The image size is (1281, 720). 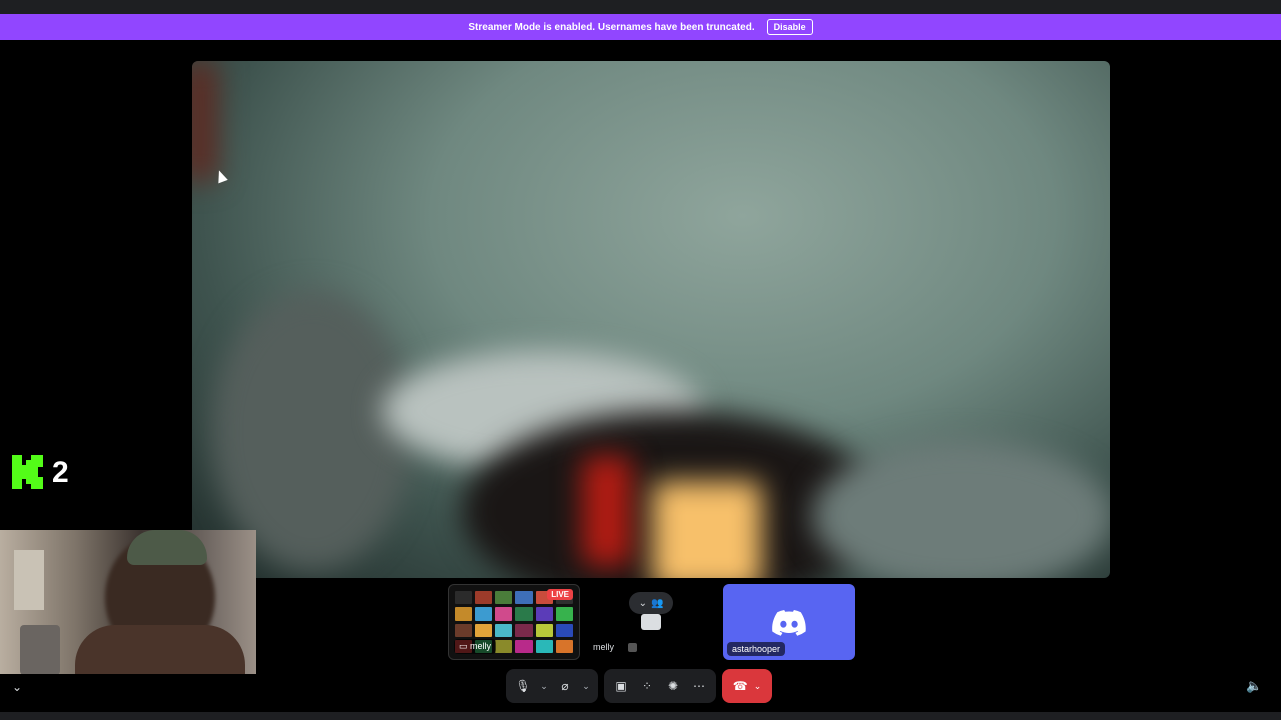 What do you see at coordinates (756, 649) in the screenshot?
I see `discord-tile-label: astarhooper` at bounding box center [756, 649].